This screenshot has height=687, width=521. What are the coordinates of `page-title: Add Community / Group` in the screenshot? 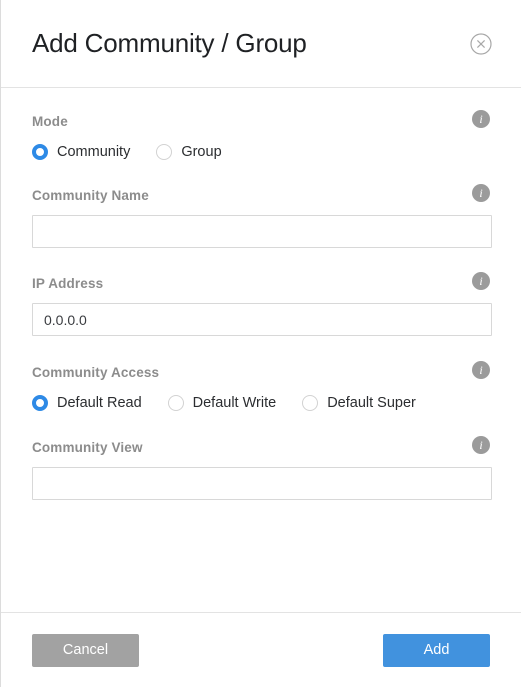 It's located at (169, 43).